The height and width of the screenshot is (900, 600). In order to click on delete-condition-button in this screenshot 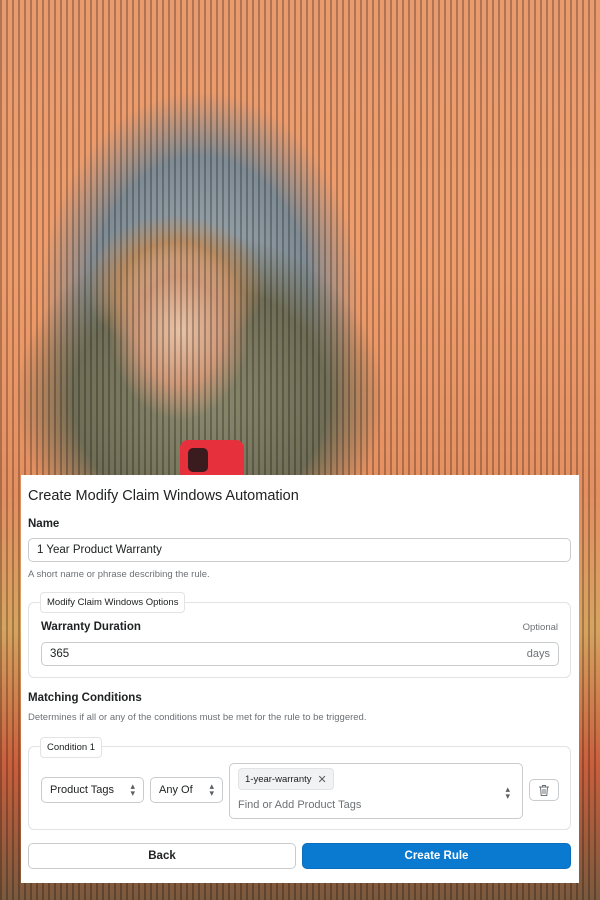, I will do `click(544, 790)`.